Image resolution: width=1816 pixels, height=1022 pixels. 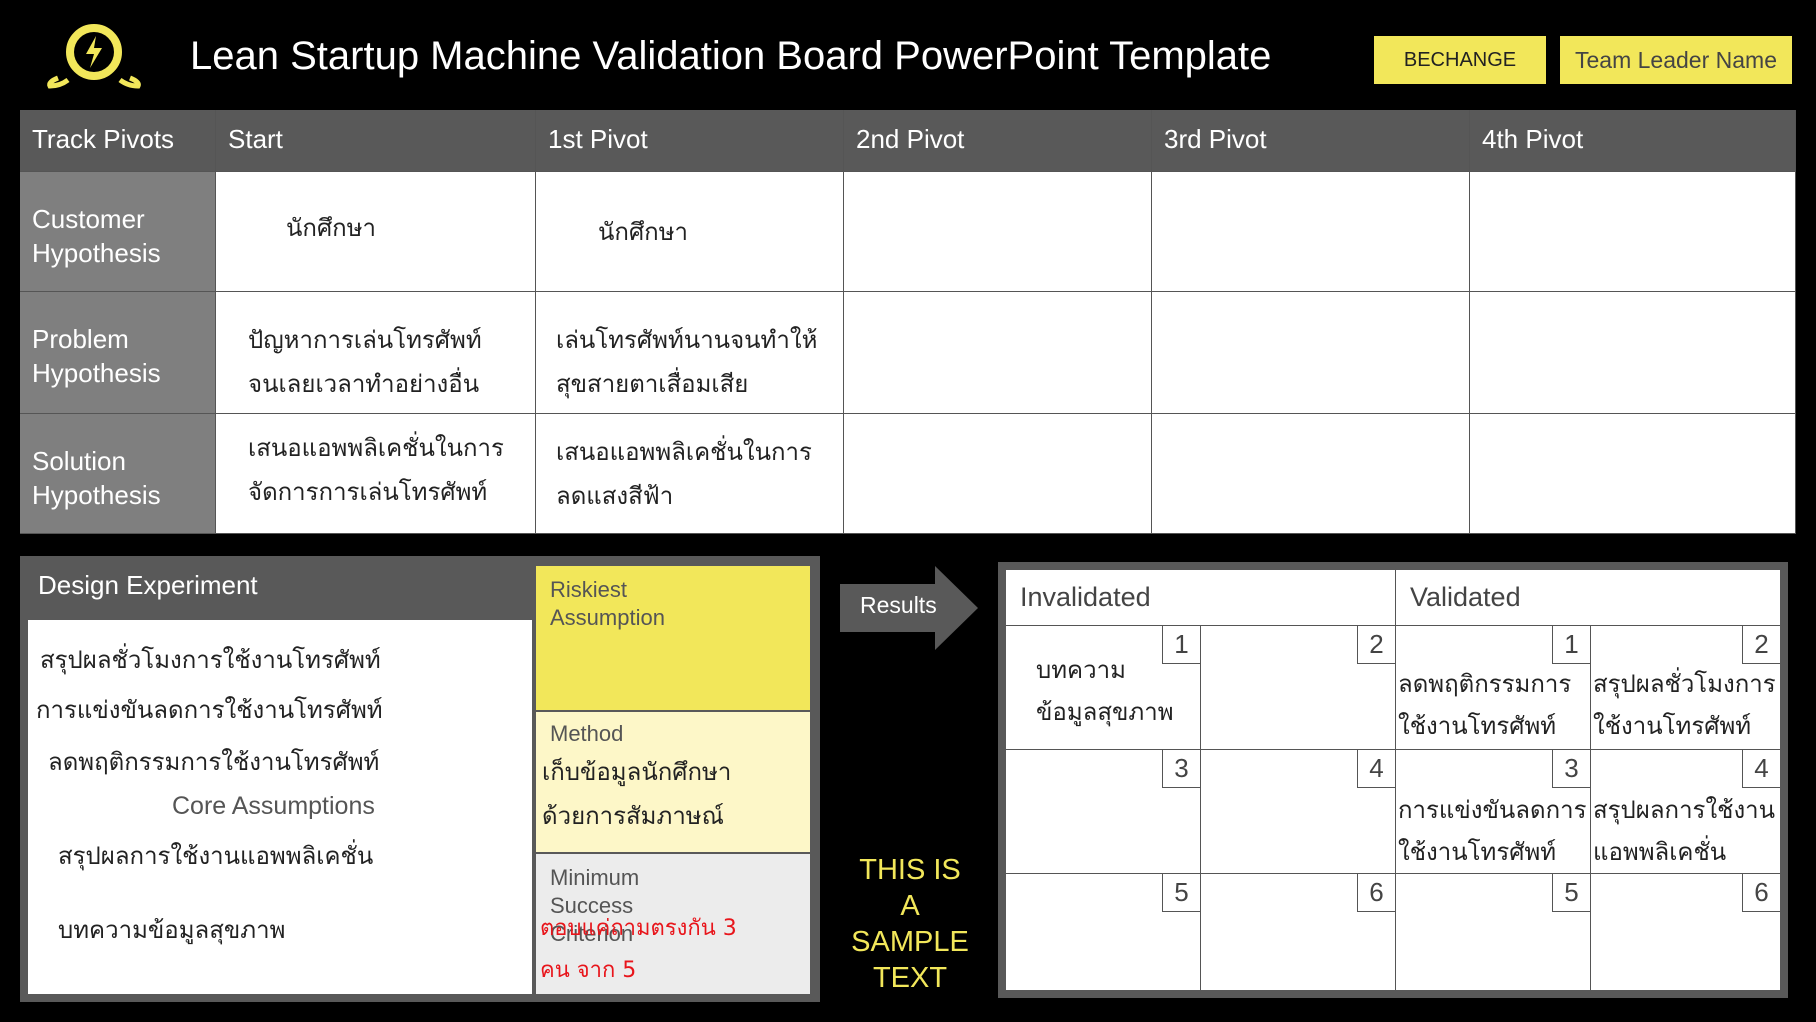 I want to click on row-label-customer: Customer Hypothesis, so click(x=118, y=232).